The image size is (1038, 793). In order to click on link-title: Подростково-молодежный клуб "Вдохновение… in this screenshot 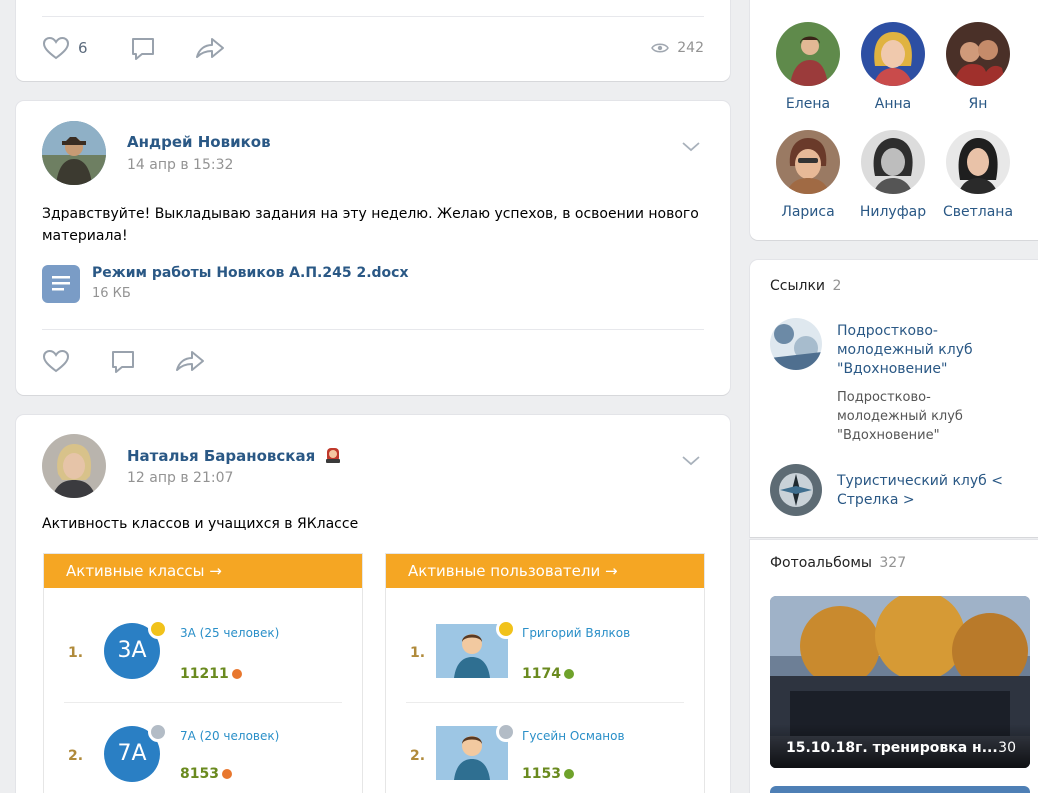, I will do `click(922, 350)`.